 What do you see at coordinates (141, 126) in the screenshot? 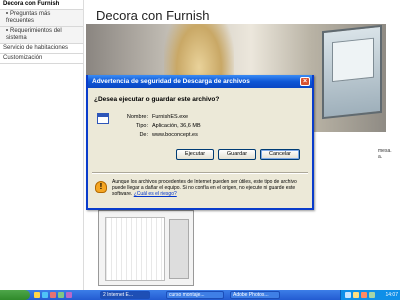
I see `type-label: Tipo:` at bounding box center [141, 126].